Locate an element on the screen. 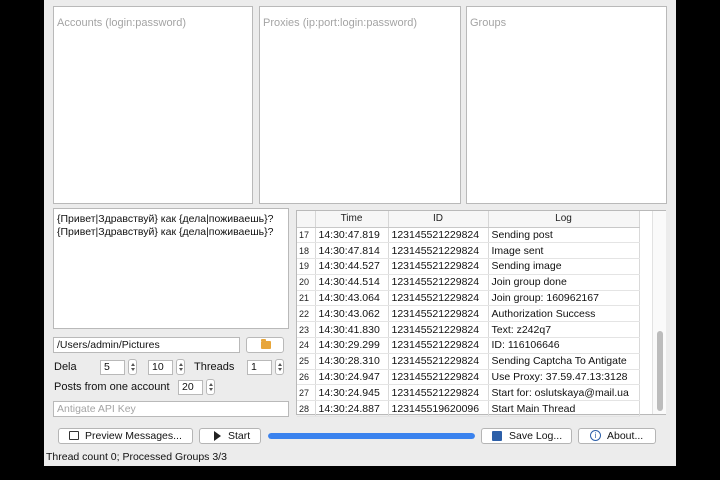 This screenshot has height=480, width=720. accounts-placeholder: Accounts (login:password) is located at coordinates (122, 23).